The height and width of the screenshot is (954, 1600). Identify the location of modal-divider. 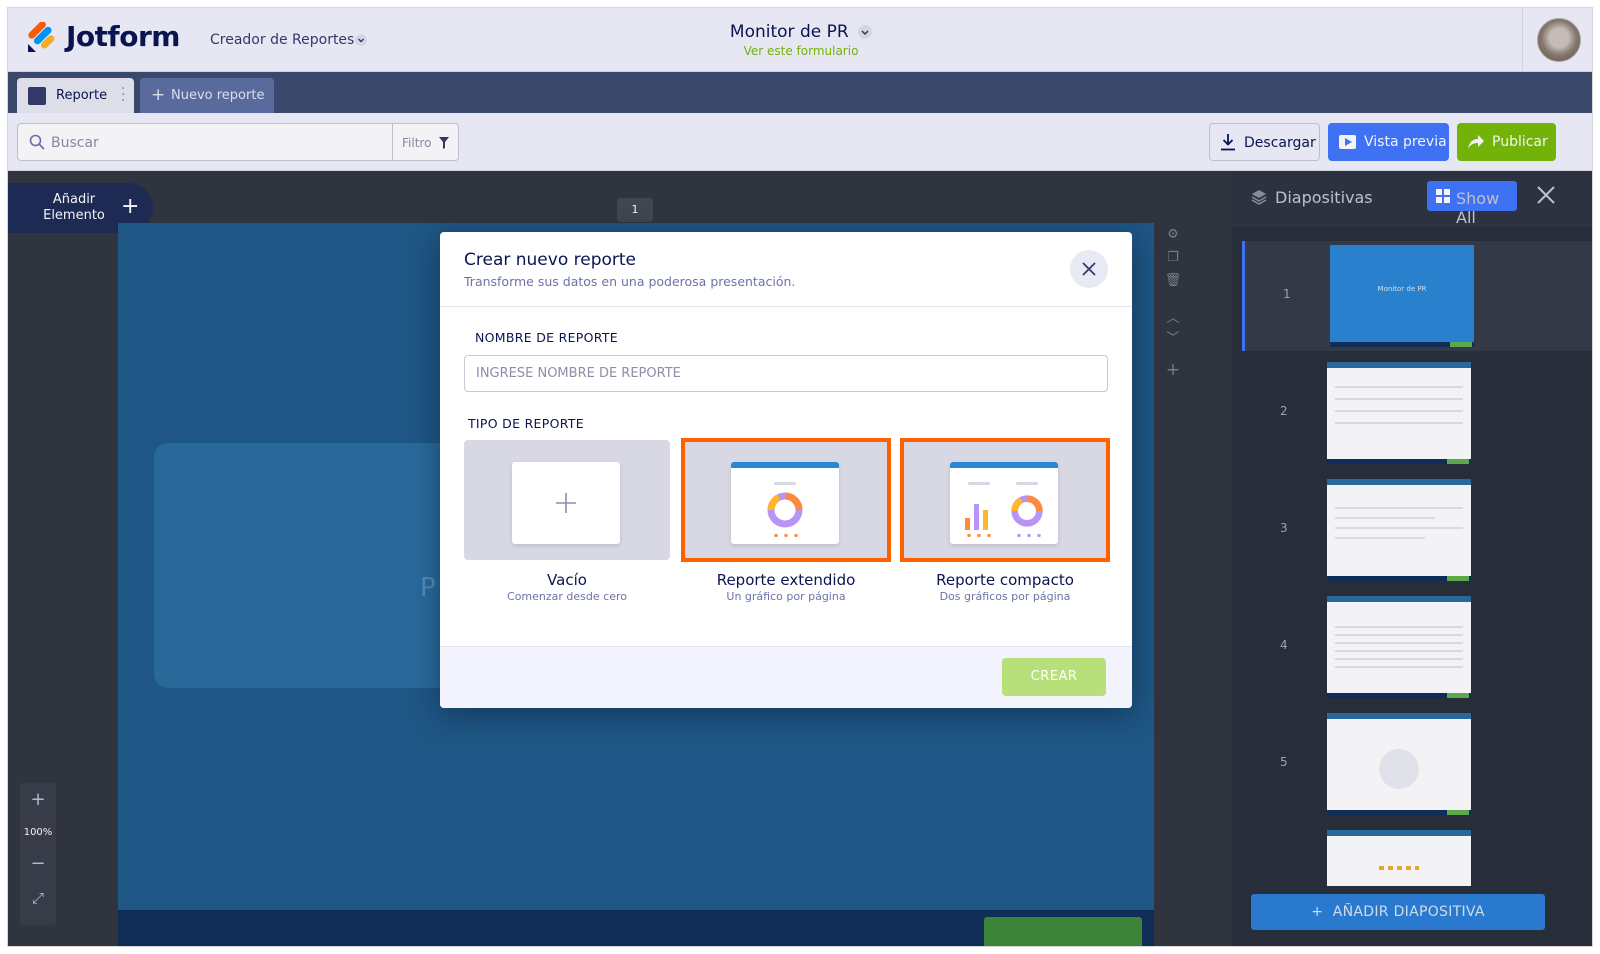
(786, 306).